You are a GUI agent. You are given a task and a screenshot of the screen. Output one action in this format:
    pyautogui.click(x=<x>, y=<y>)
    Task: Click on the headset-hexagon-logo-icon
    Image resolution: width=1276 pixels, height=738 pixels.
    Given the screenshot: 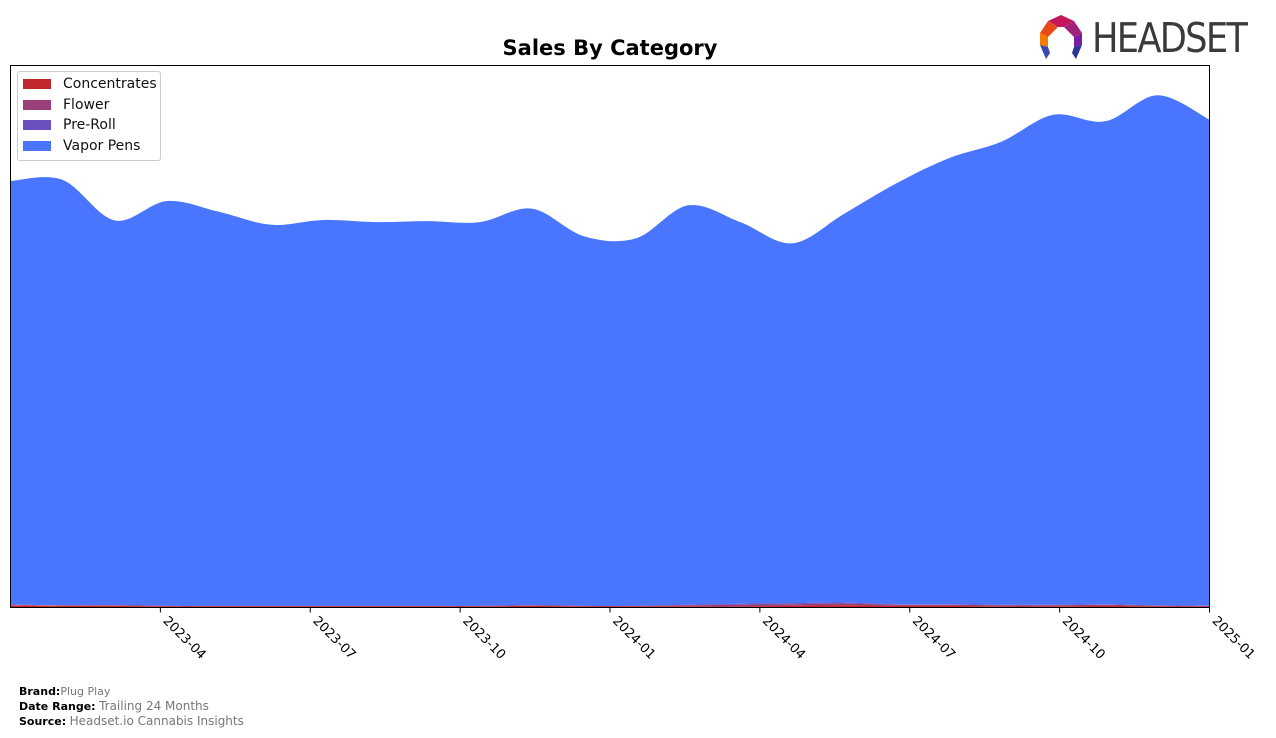 What is the action you would take?
    pyautogui.click(x=1061, y=37)
    